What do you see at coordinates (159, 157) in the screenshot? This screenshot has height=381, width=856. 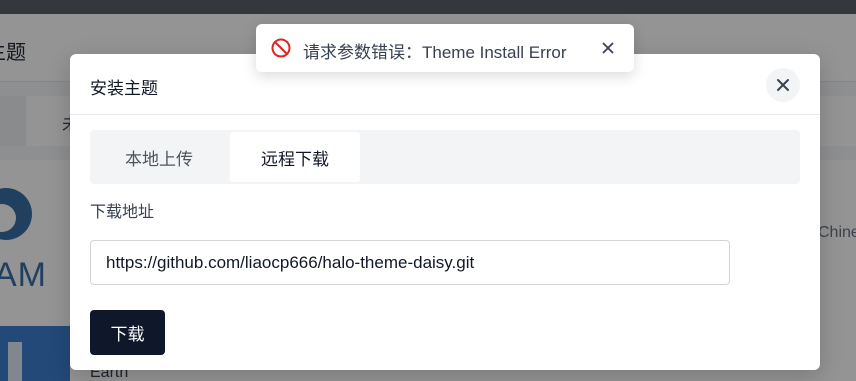 I see `tab-local-upload: 本地上传` at bounding box center [159, 157].